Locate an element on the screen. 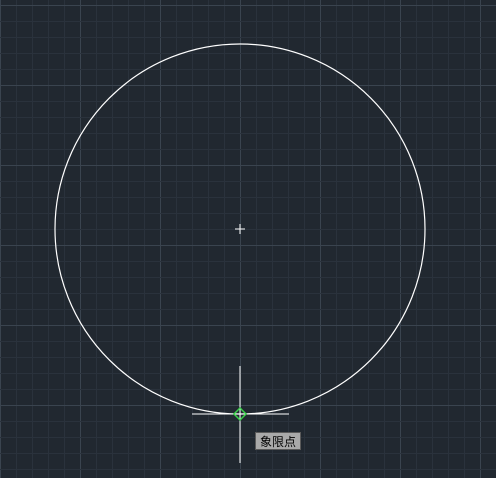 Image resolution: width=496 pixels, height=478 pixels. osnap-tooltip-label: 象限点 is located at coordinates (278, 442).